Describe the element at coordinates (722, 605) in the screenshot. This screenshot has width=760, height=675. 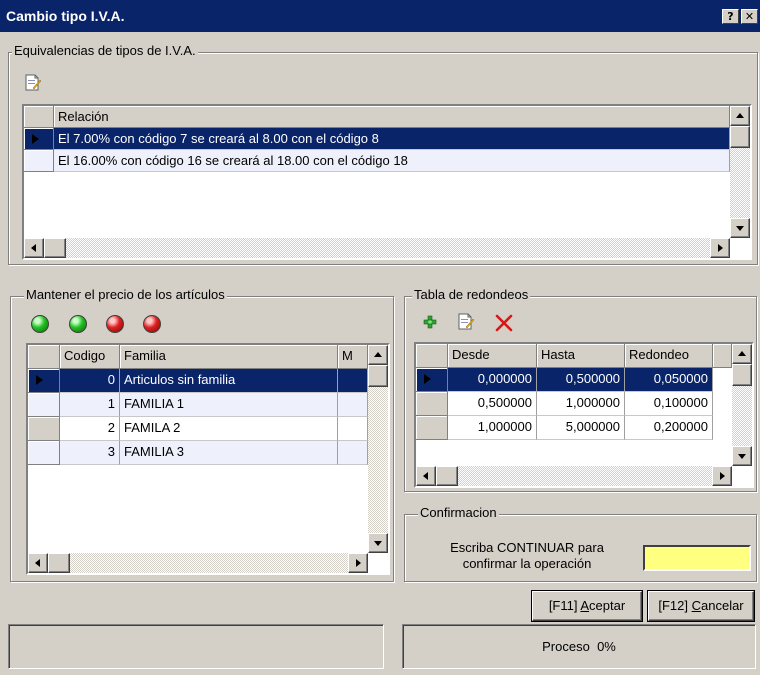
I see `cancel-rest: ancelar` at that location.